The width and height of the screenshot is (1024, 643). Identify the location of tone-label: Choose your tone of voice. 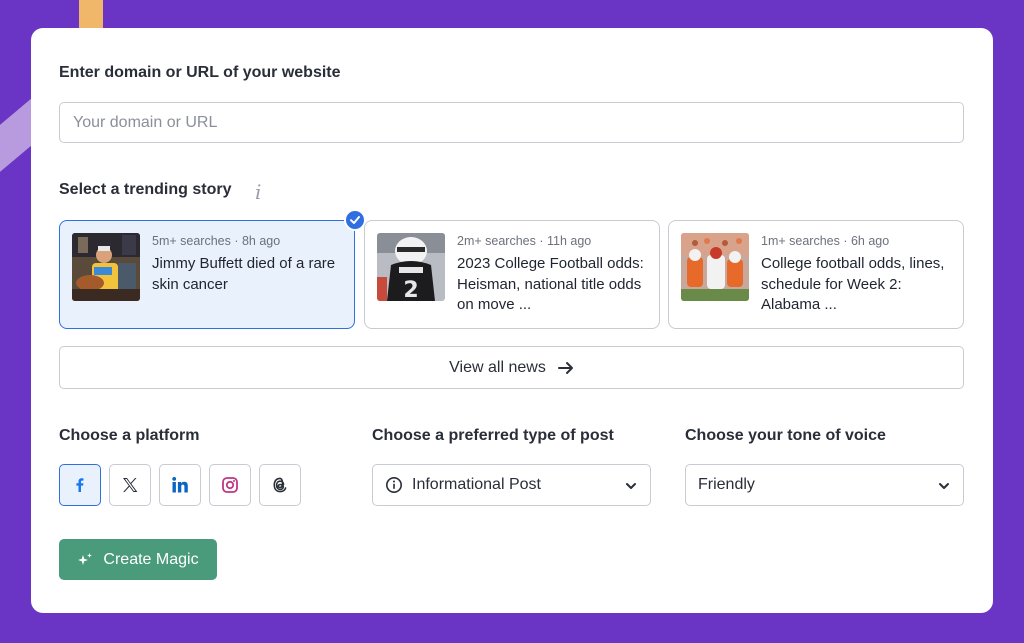
(785, 435).